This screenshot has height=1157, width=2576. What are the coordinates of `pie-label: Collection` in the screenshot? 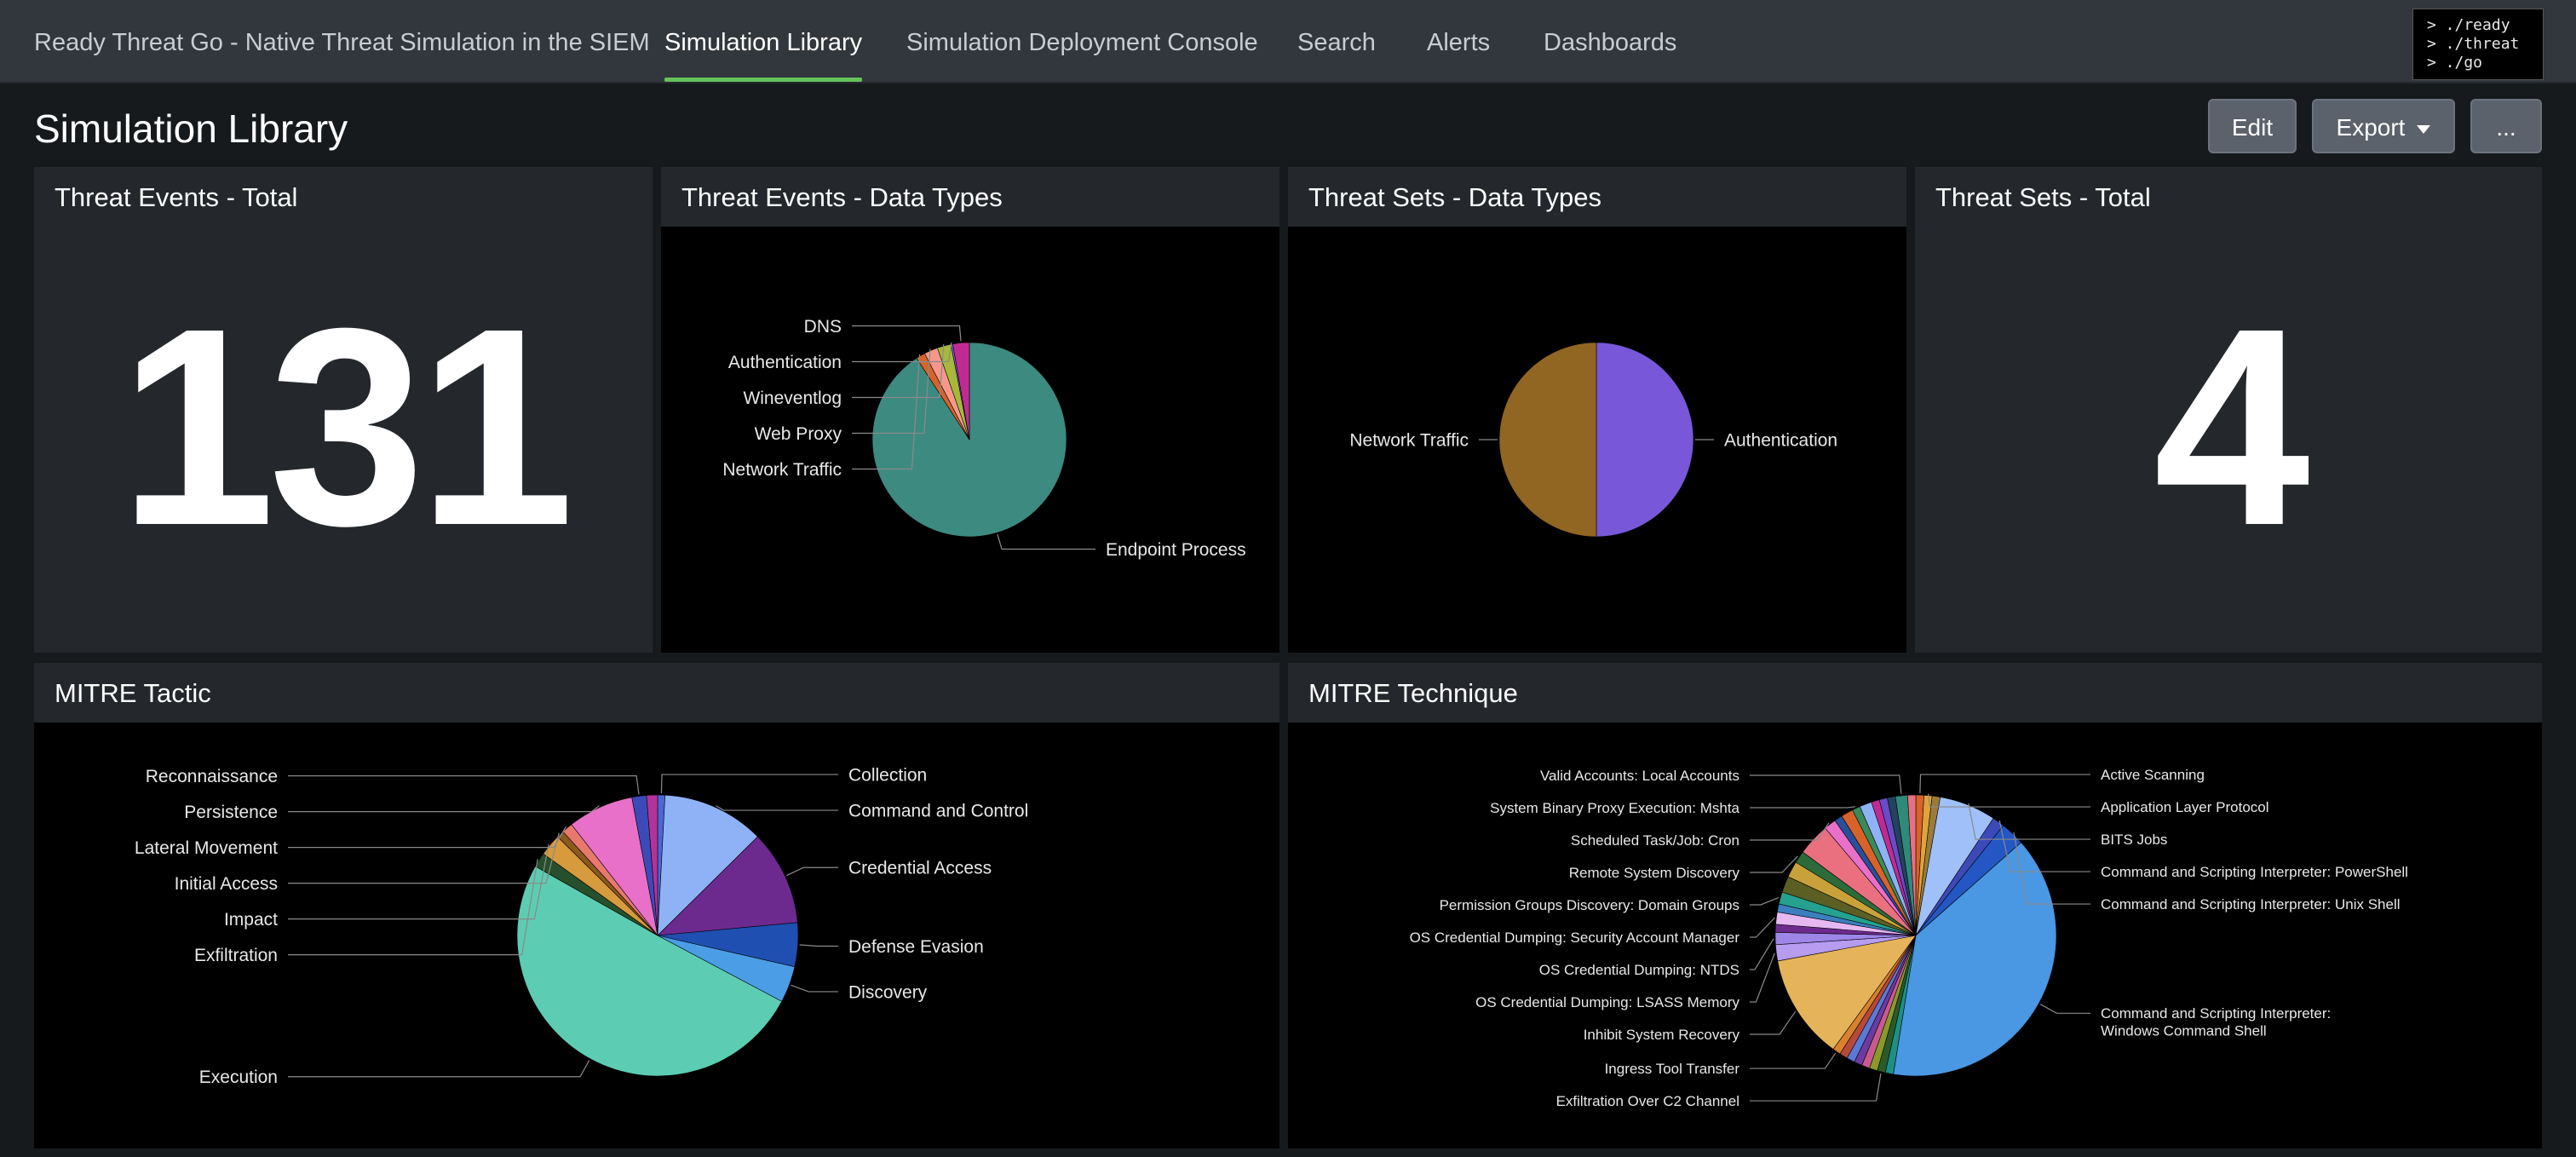 It's located at (888, 775).